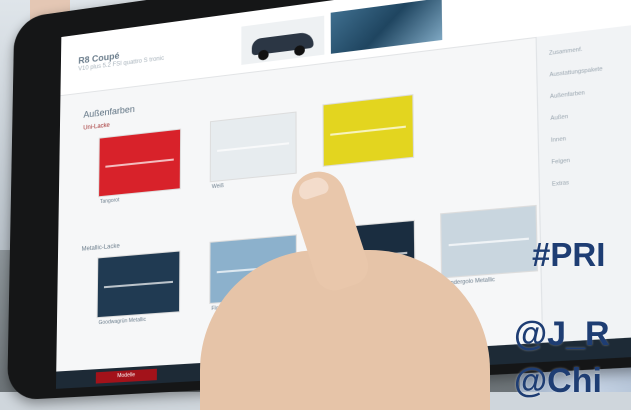 The height and width of the screenshot is (410, 631). Describe the element at coordinates (109, 201) in the screenshot. I see `swatch-label: Tangorot` at that location.